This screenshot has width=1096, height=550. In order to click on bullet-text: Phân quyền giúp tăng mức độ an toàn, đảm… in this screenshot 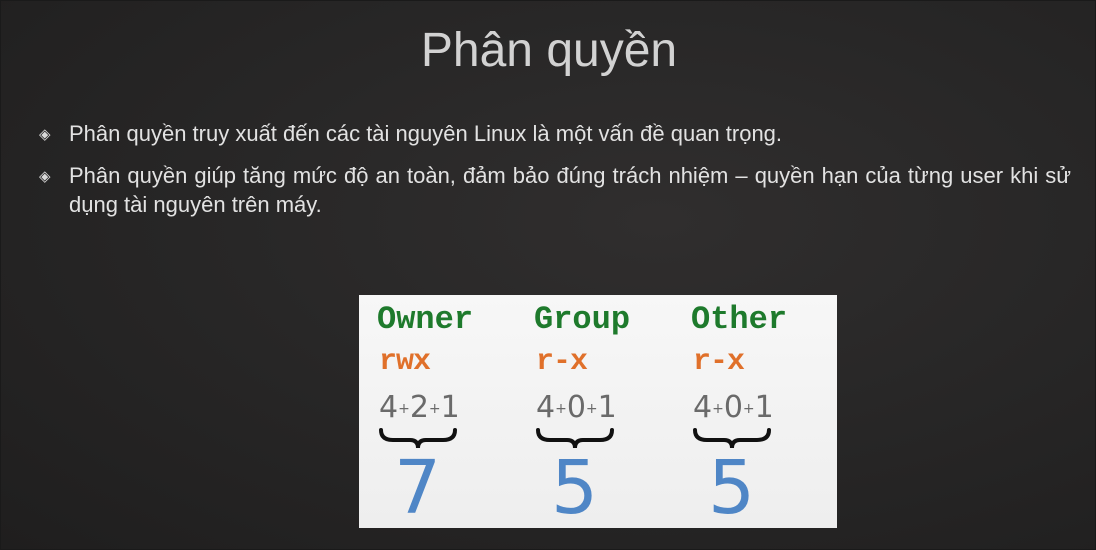, I will do `click(570, 190)`.